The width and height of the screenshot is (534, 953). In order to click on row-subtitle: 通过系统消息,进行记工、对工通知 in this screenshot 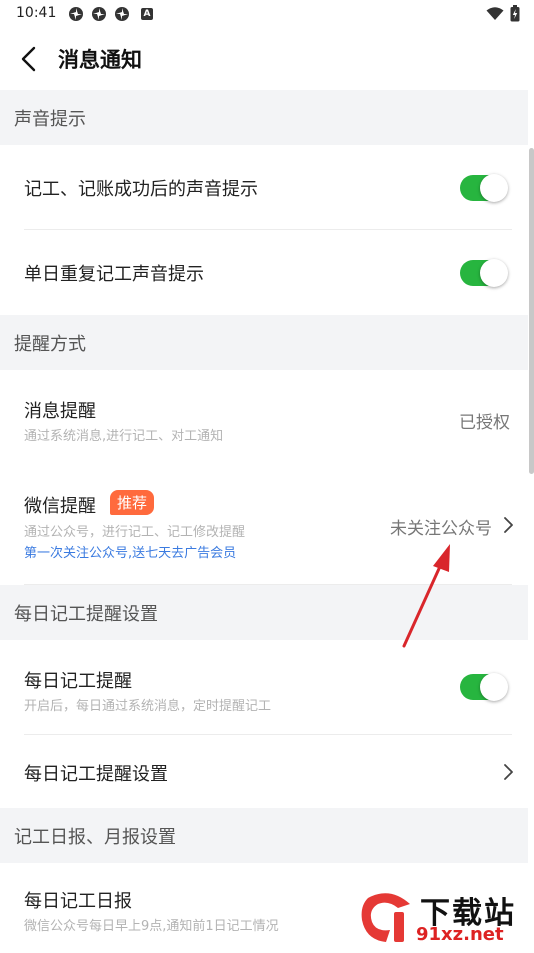, I will do `click(124, 436)`.